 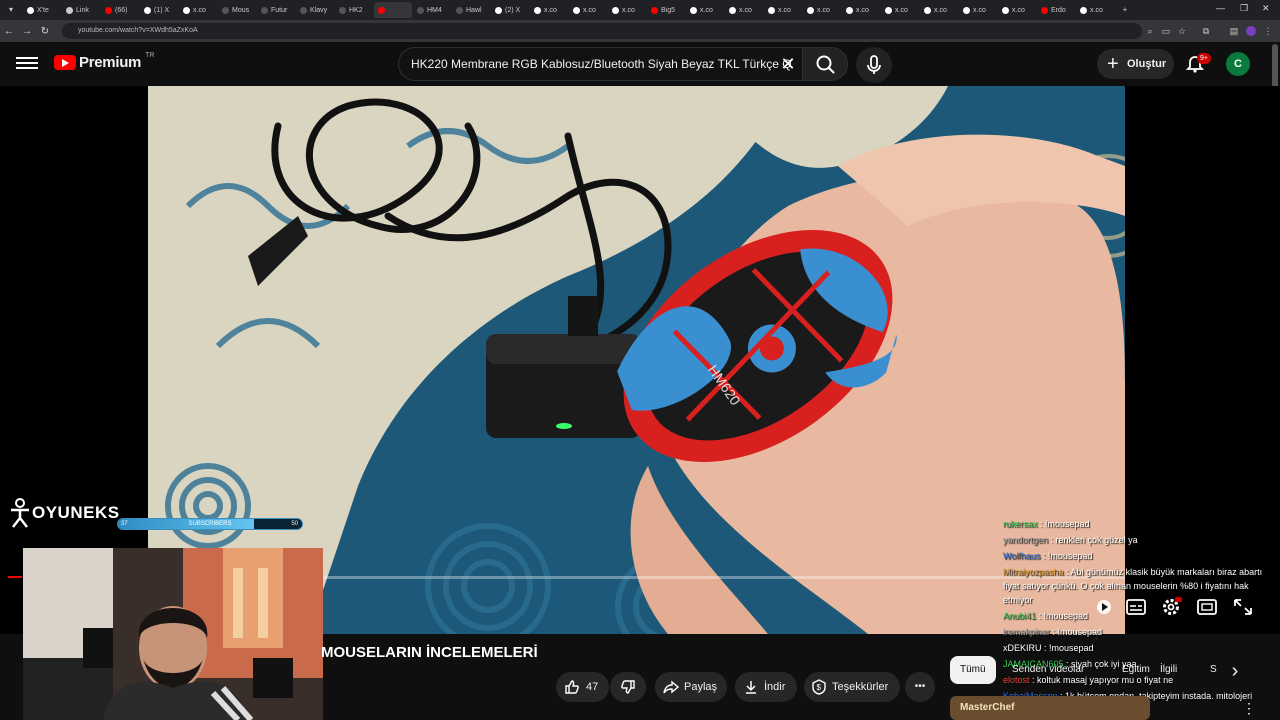 I want to click on youtube-premium-logo: Premium TR, so click(x=104, y=61).